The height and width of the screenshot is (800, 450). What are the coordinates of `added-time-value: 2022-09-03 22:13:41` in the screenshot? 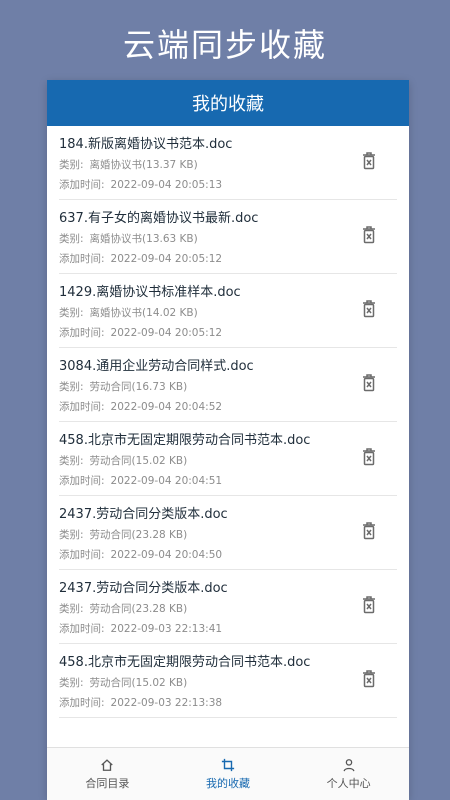 It's located at (166, 629).